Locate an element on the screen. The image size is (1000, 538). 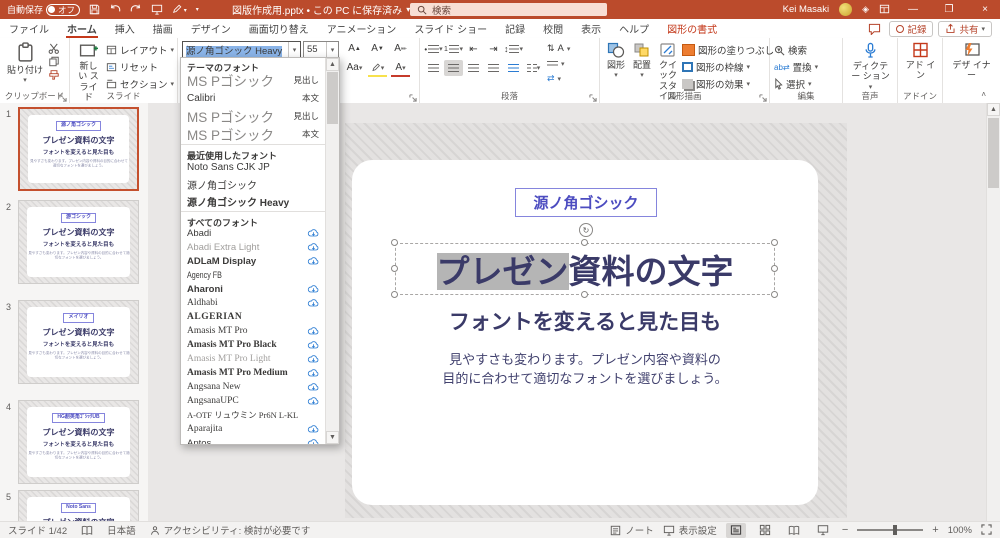
tab-review: 校閲 is located at coordinates (553, 28).